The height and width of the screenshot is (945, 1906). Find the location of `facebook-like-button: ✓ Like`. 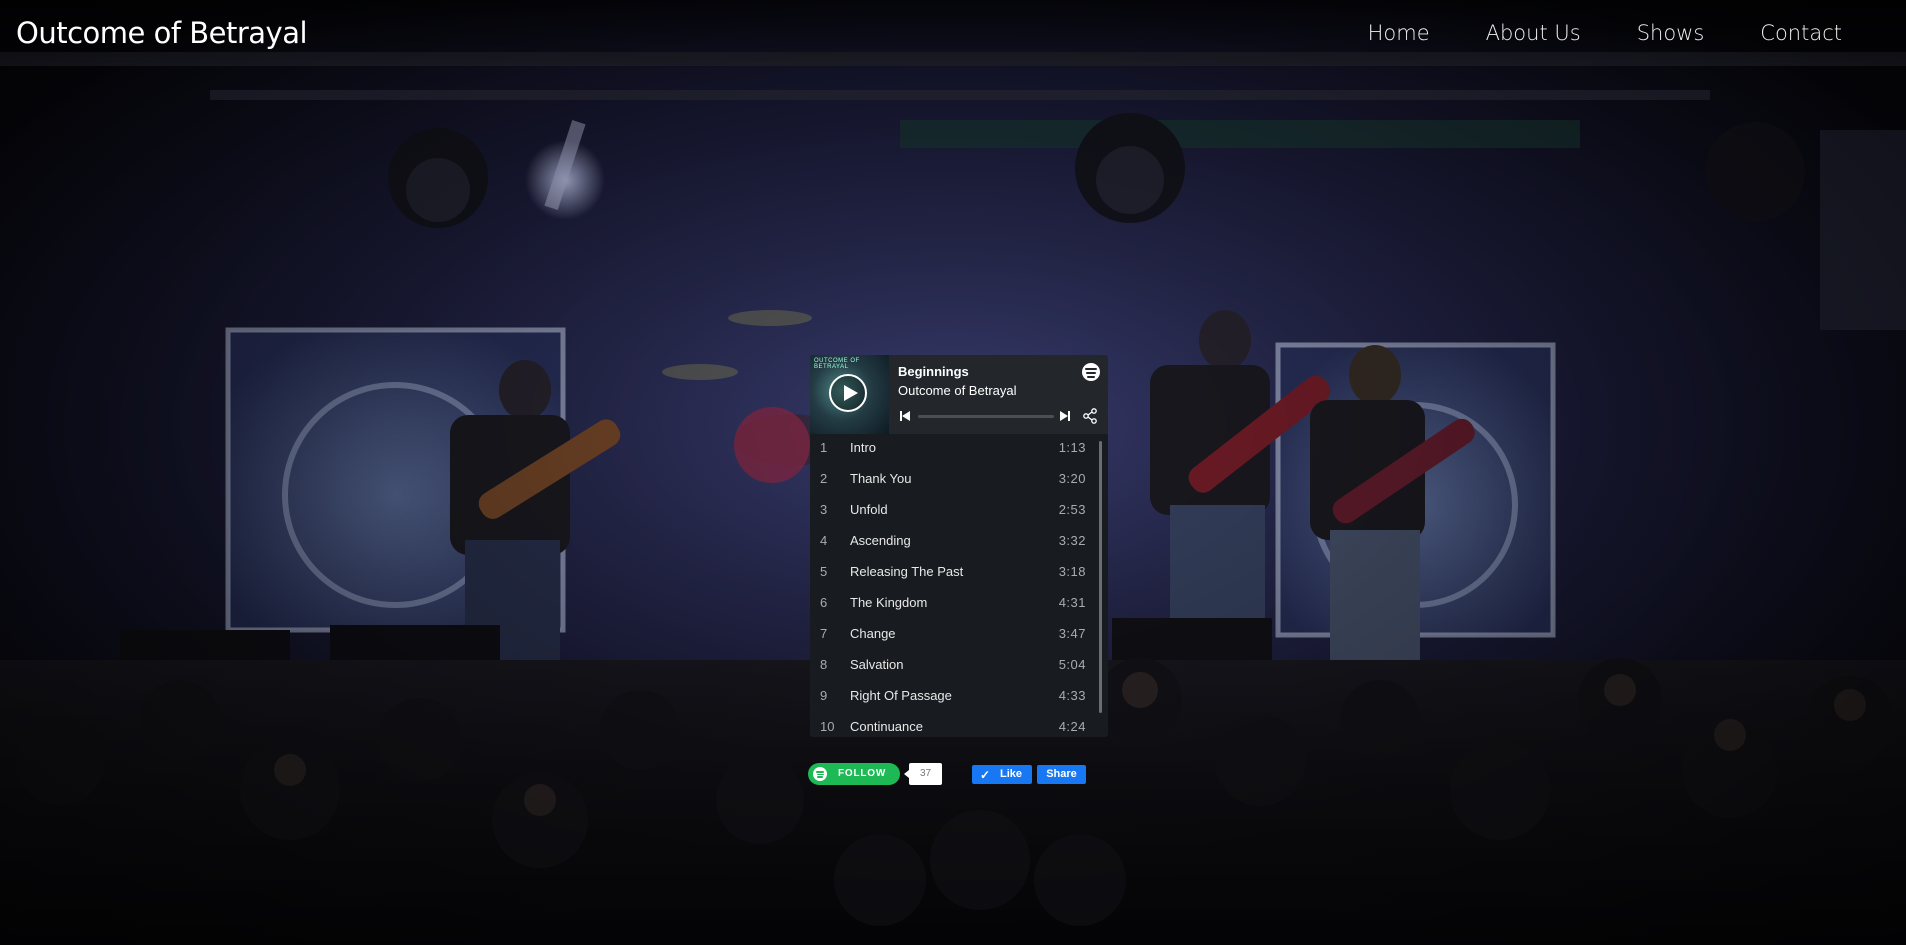

facebook-like-button: ✓ Like is located at coordinates (1002, 774).